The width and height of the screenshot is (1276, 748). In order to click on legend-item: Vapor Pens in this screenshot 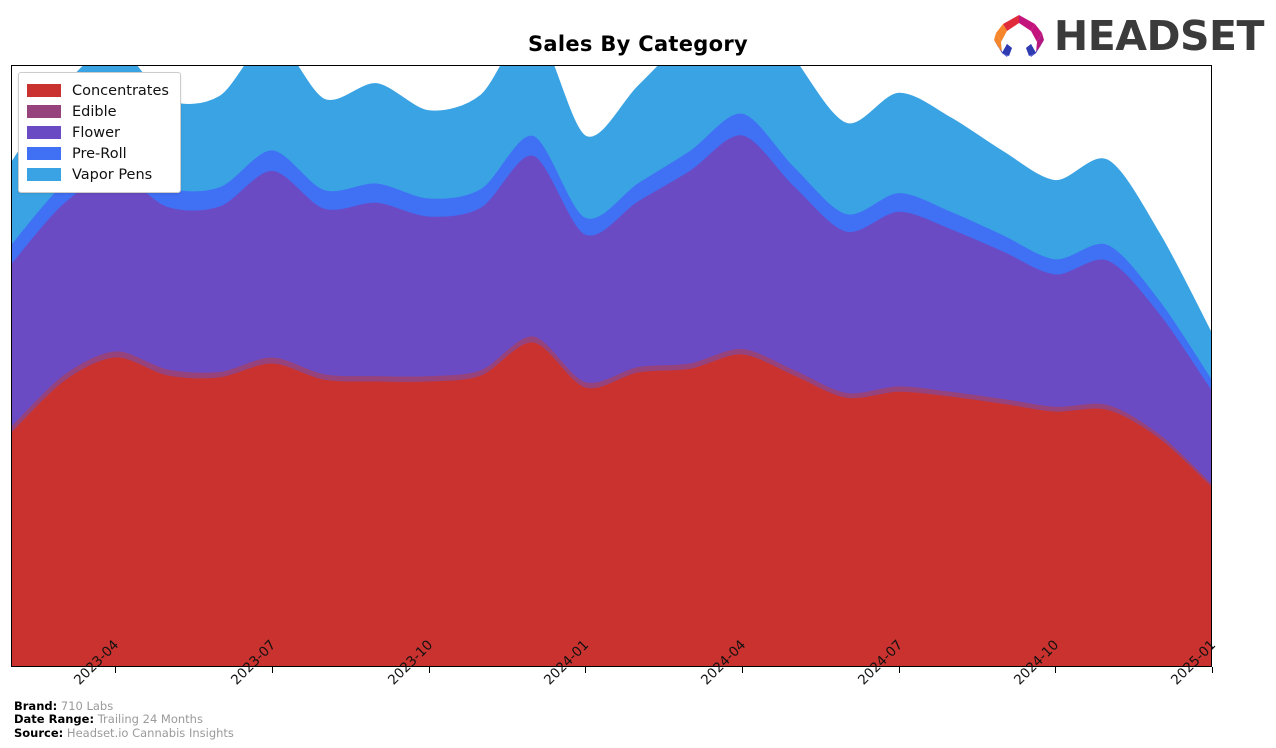, I will do `click(98, 174)`.